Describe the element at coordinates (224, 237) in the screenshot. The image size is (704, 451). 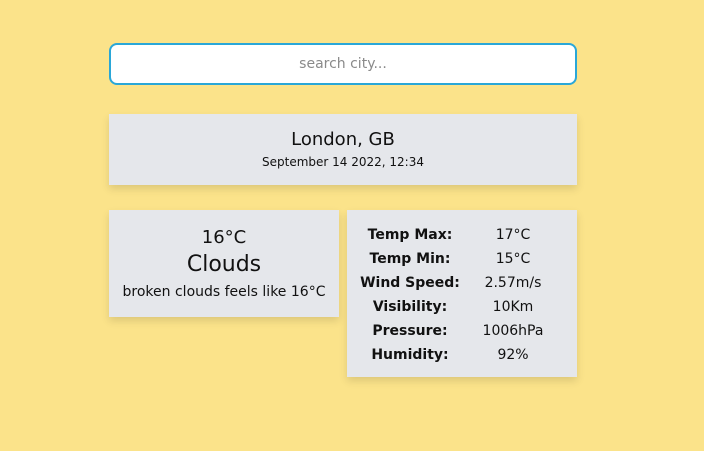
I see `current-temperature: 16°C` at that location.